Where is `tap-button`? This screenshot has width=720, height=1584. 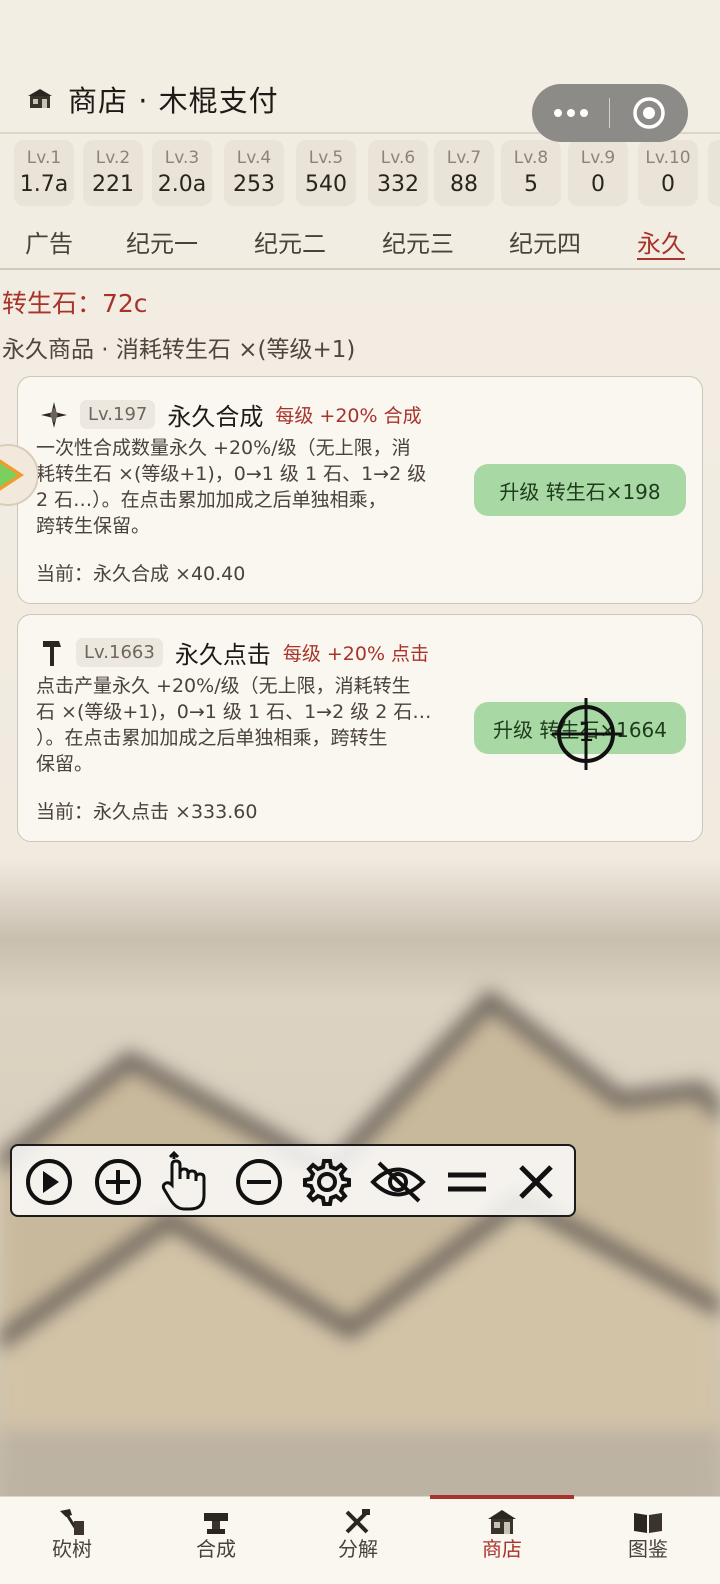
tap-button is located at coordinates (187, 1181).